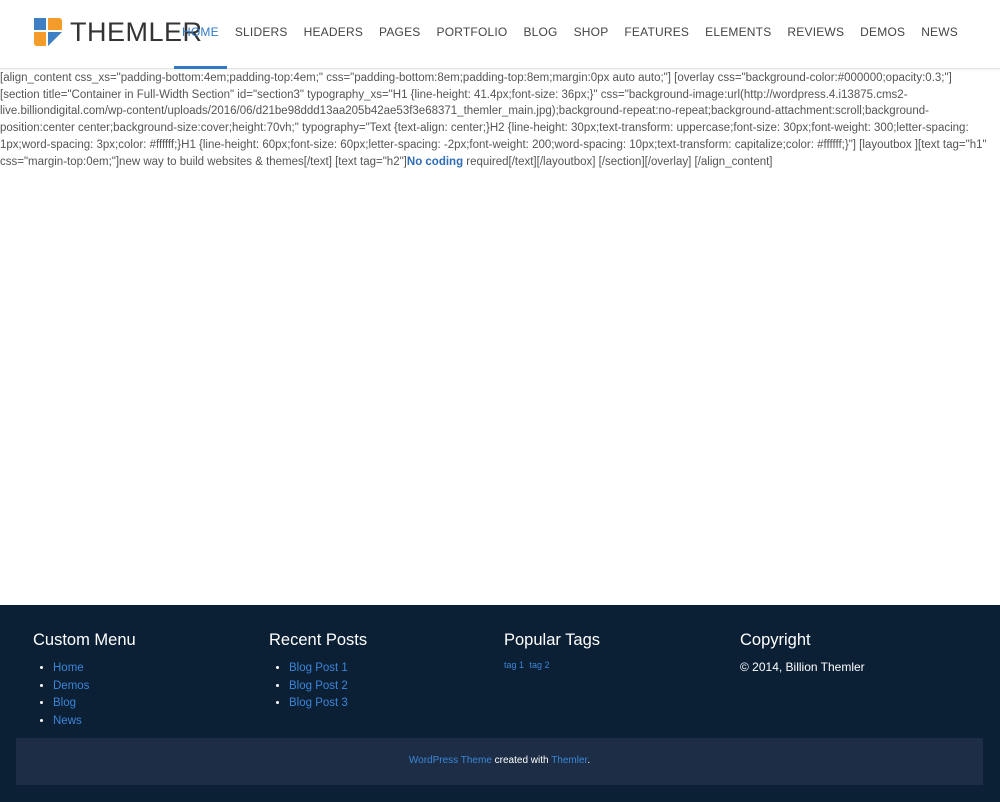 Image resolution: width=1000 pixels, height=802 pixels. What do you see at coordinates (153, 722) in the screenshot?
I see `list-item: News` at bounding box center [153, 722].